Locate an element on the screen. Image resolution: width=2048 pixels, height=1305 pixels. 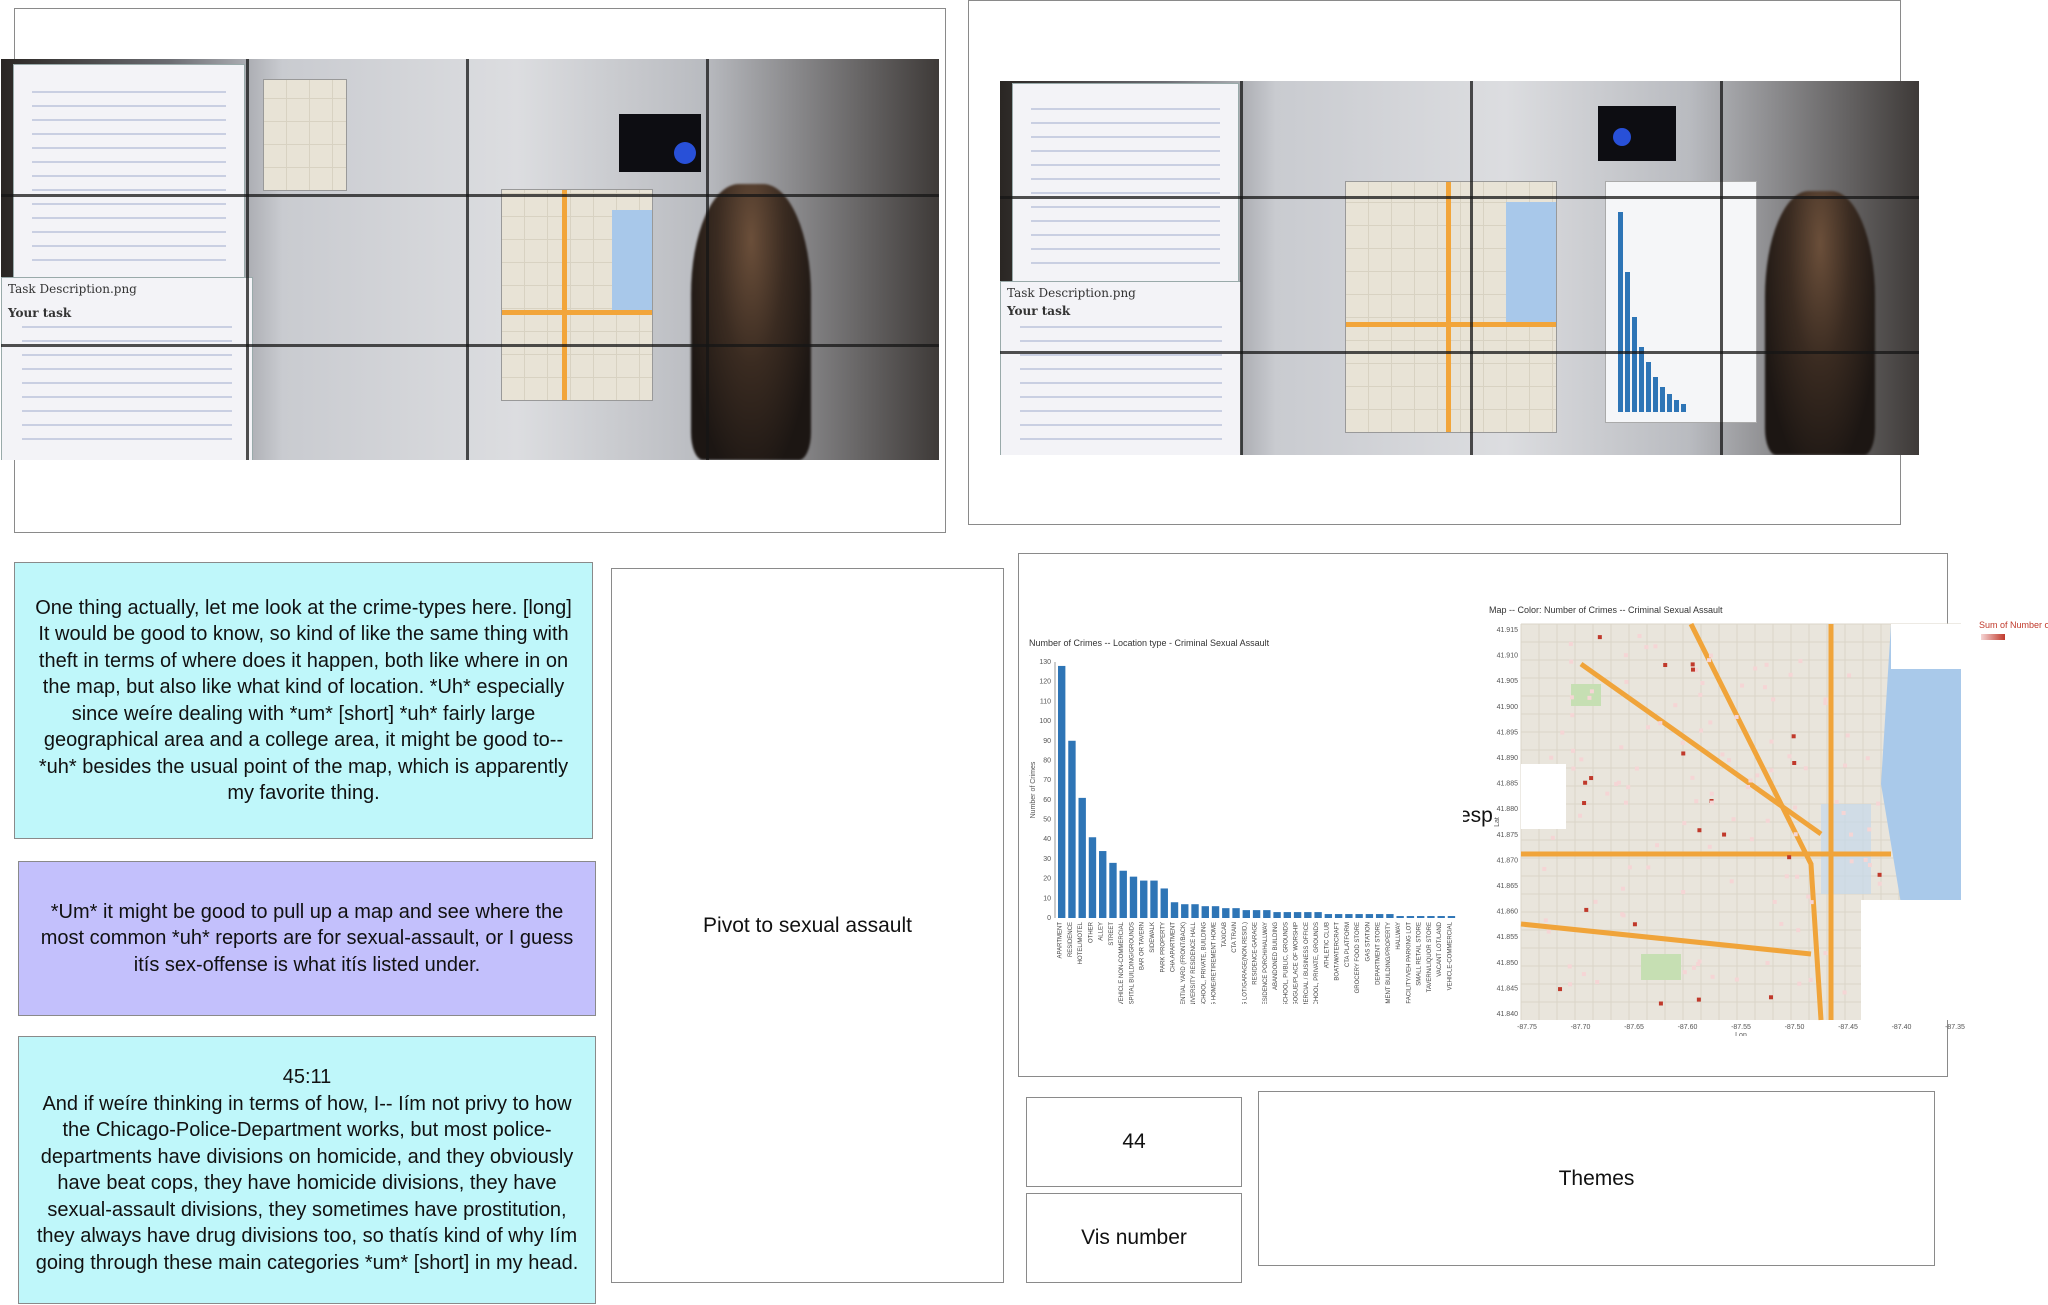
lat-tick-label: 41.850 is located at coordinates (1508, 963).